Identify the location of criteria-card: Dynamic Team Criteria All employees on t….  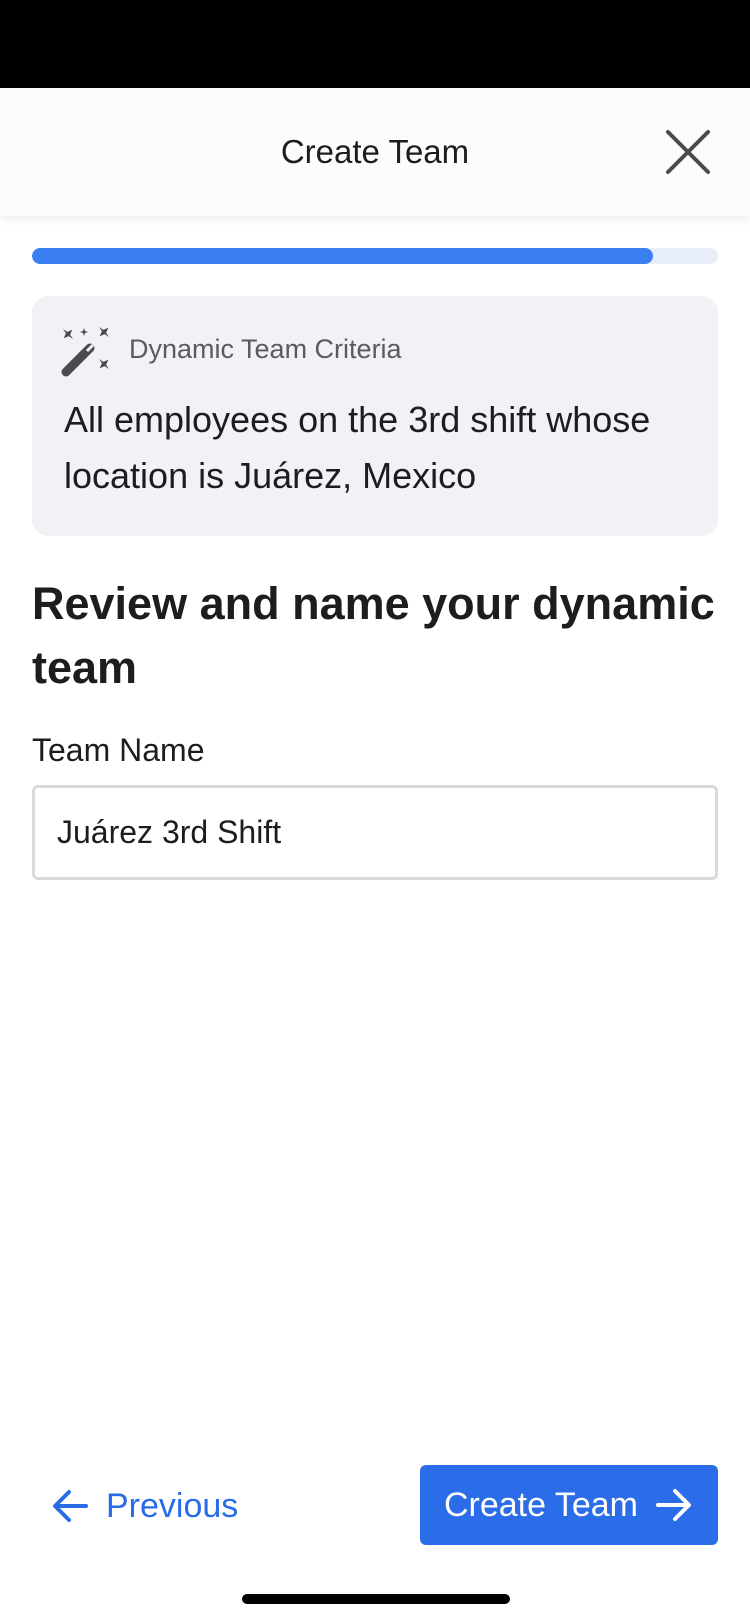
(375, 416).